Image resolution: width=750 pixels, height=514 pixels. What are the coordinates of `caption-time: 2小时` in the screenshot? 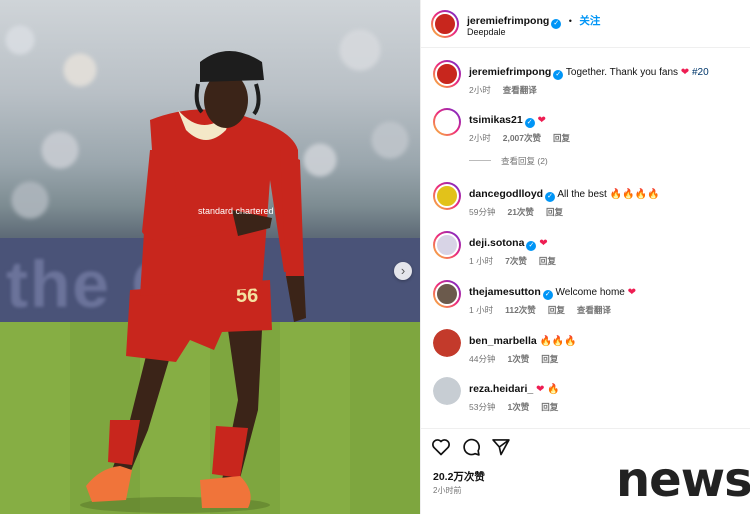 It's located at (480, 90).